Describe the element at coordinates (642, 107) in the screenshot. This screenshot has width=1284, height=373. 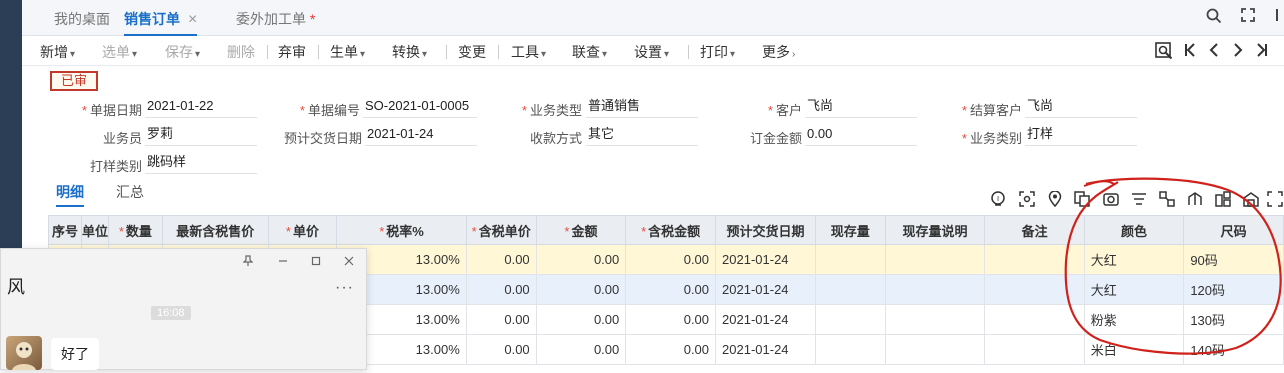
I see `business-type-field: 普通销售` at that location.